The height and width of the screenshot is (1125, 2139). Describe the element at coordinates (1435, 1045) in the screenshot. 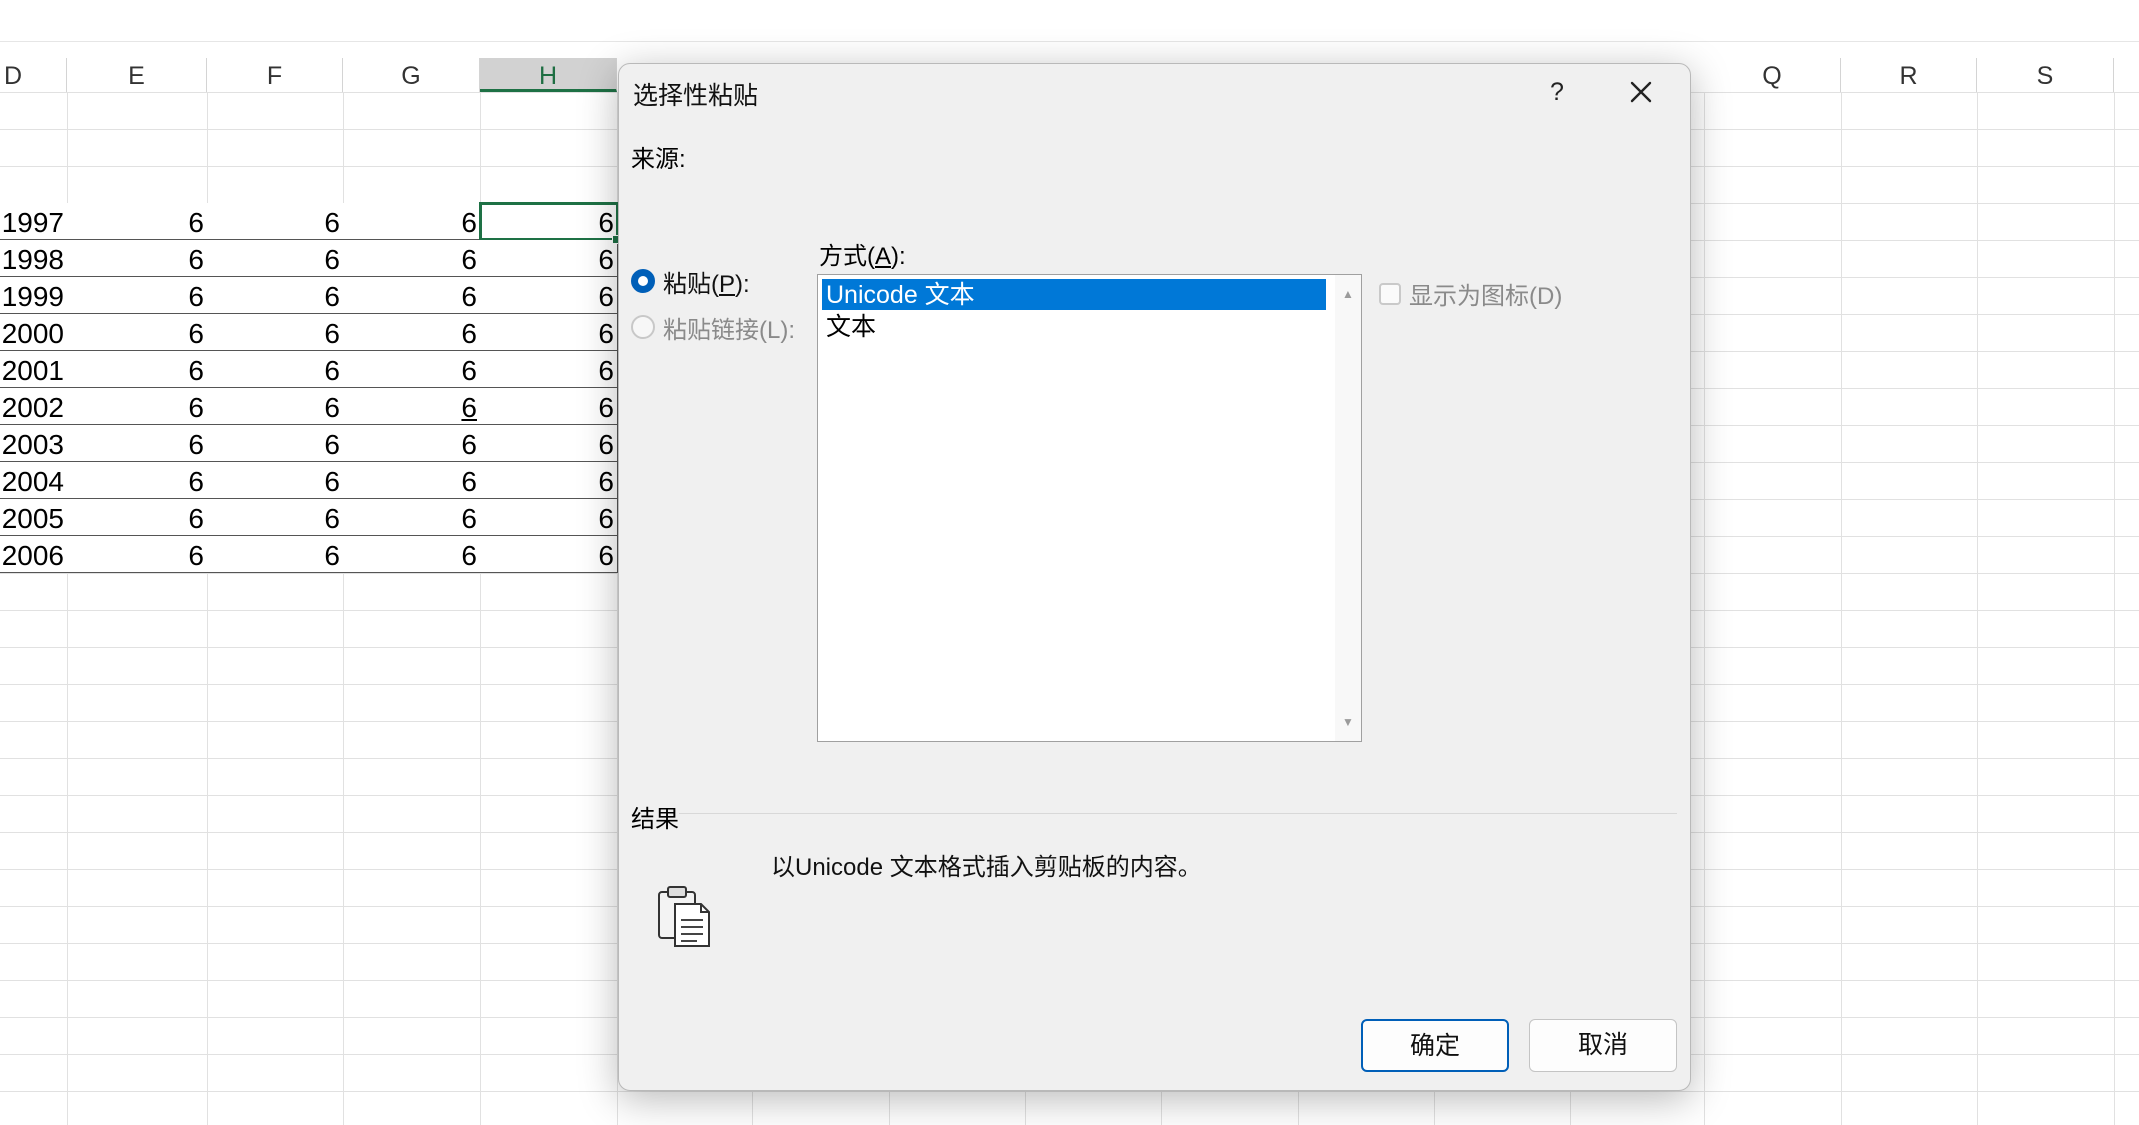

I see `ok-button: 确定` at that location.